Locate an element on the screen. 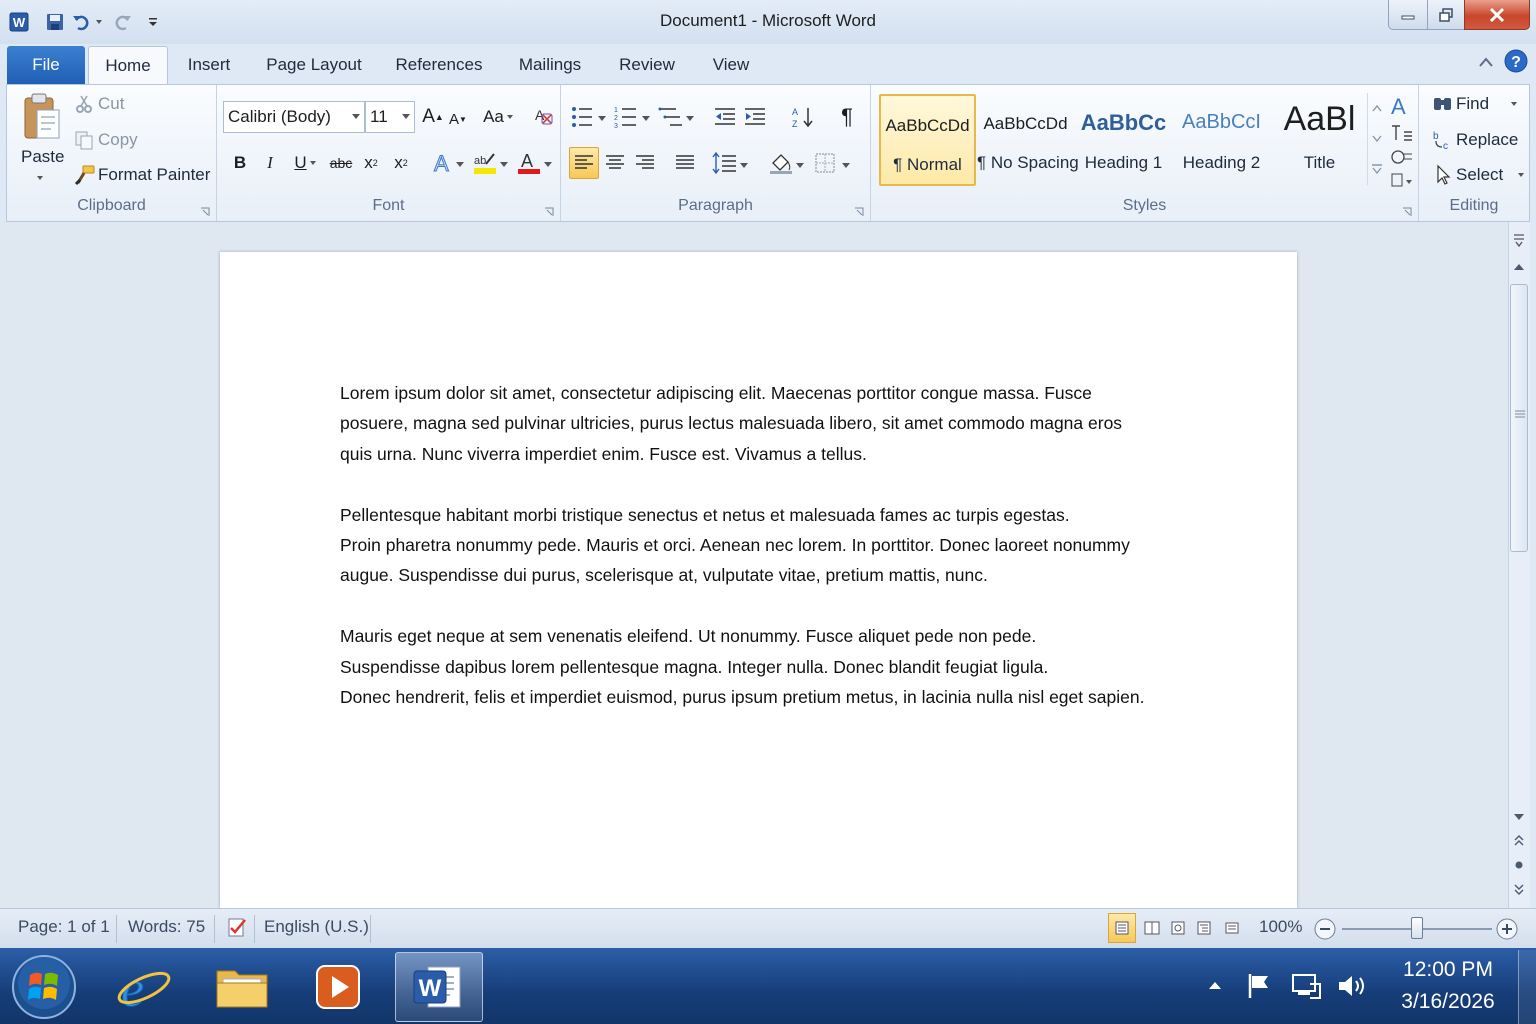 The height and width of the screenshot is (1024, 1536). sort-icon: AZ is located at coordinates (803, 117).